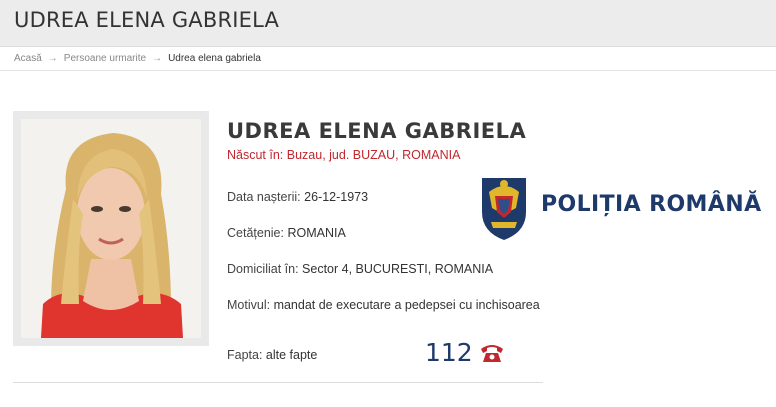 This screenshot has height=407, width=776. I want to click on phone-icon, so click(492, 353).